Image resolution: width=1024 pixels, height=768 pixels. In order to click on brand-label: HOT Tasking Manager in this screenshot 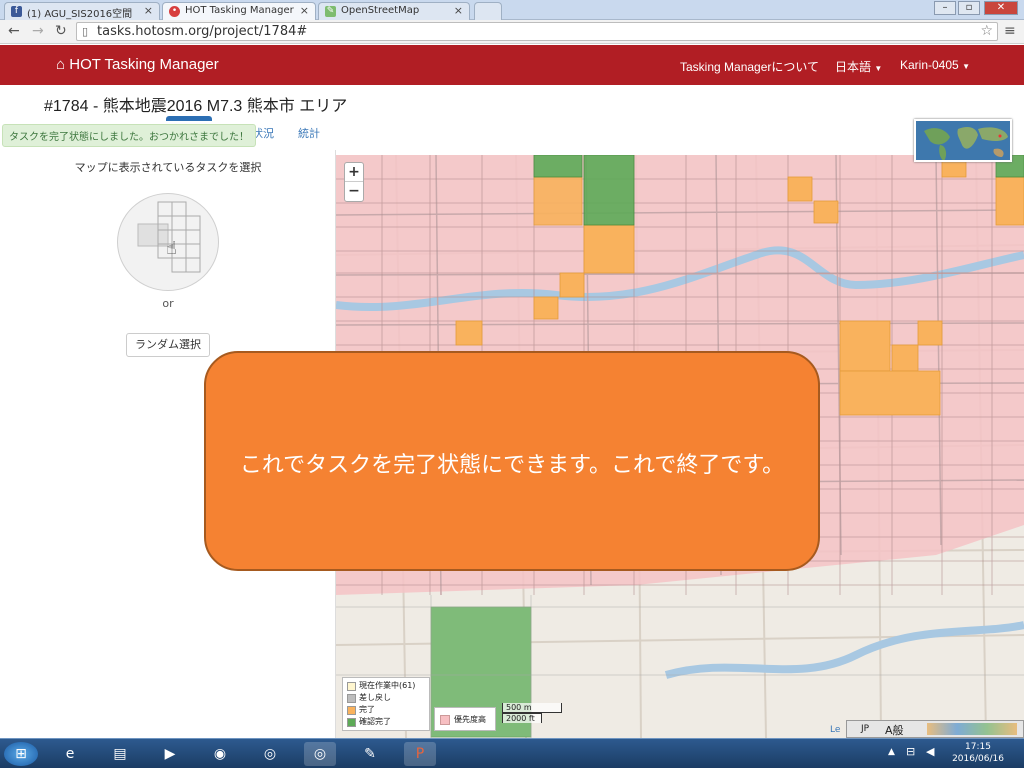, I will do `click(144, 64)`.